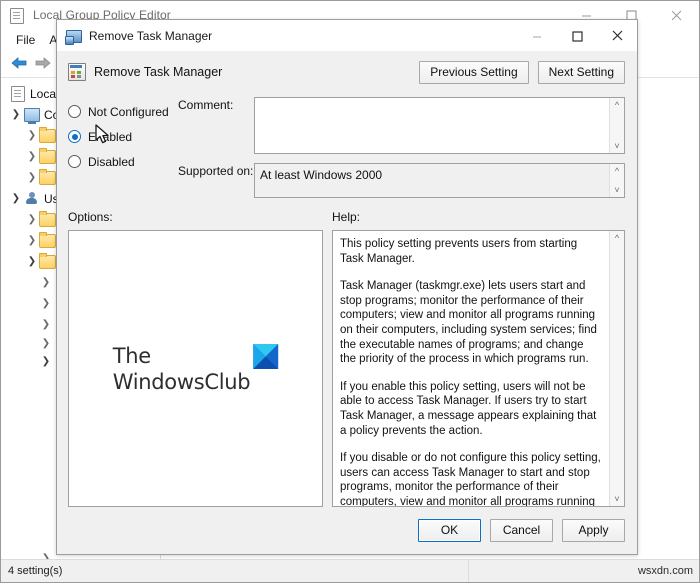 The width and height of the screenshot is (700, 583). Describe the element at coordinates (537, 35) in the screenshot. I see `minimize-icon` at that location.